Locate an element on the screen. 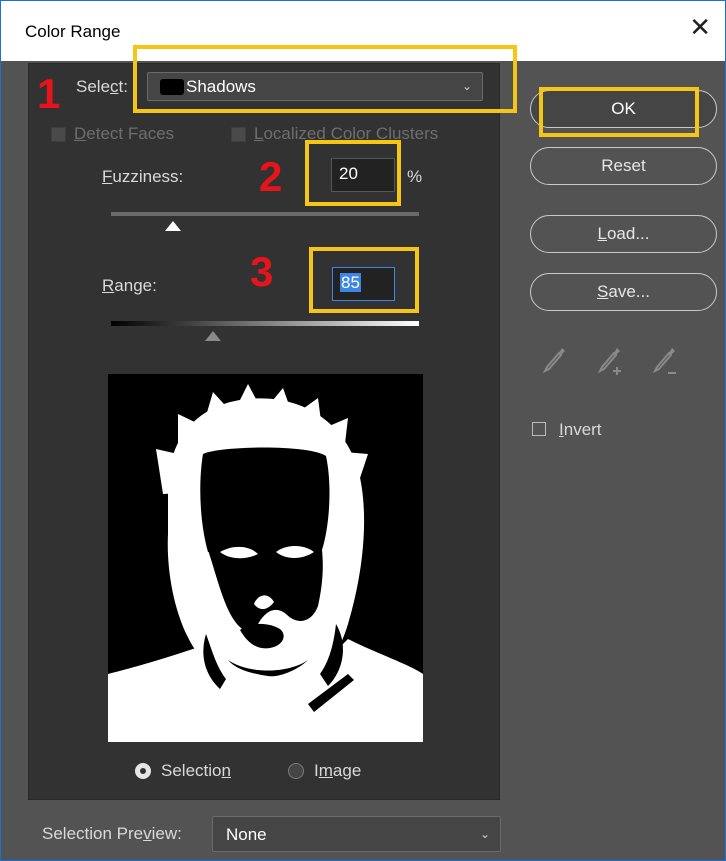 Image resolution: width=726 pixels, height=861 pixels. image-radio-label: Image is located at coordinates (338, 770).